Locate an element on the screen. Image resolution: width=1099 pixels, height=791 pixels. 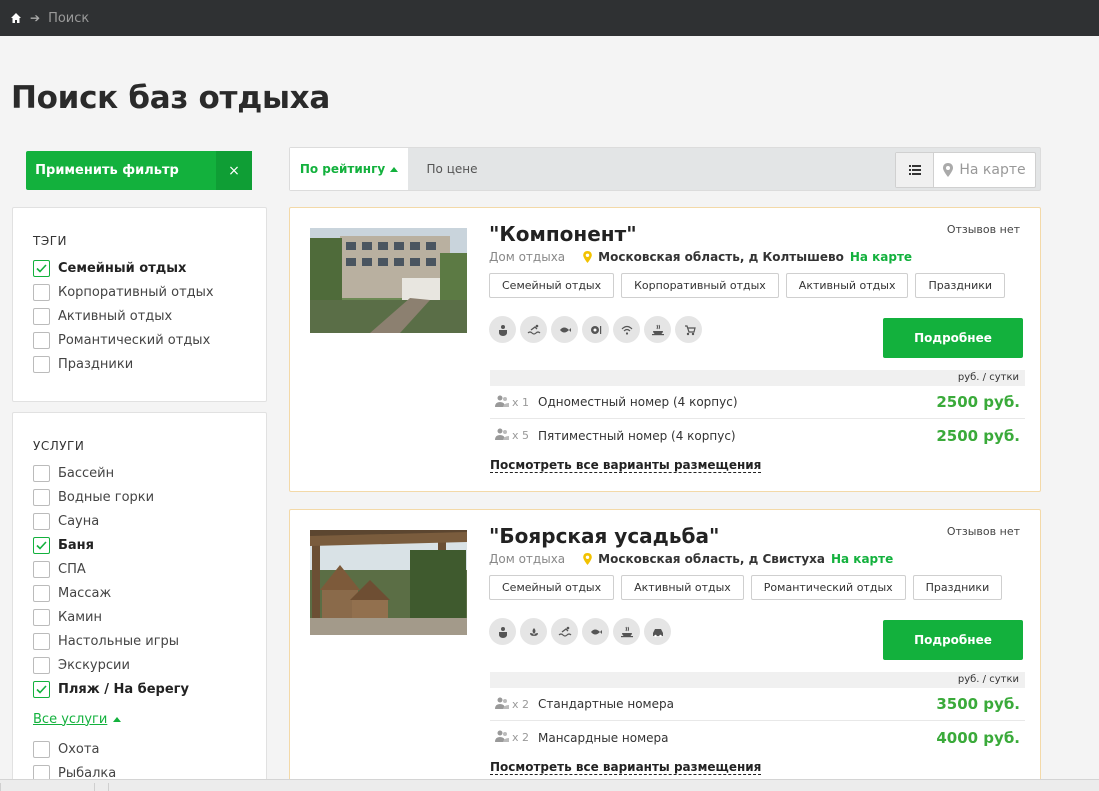
filter-option: Пляж / На берегу is located at coordinates (139, 689).